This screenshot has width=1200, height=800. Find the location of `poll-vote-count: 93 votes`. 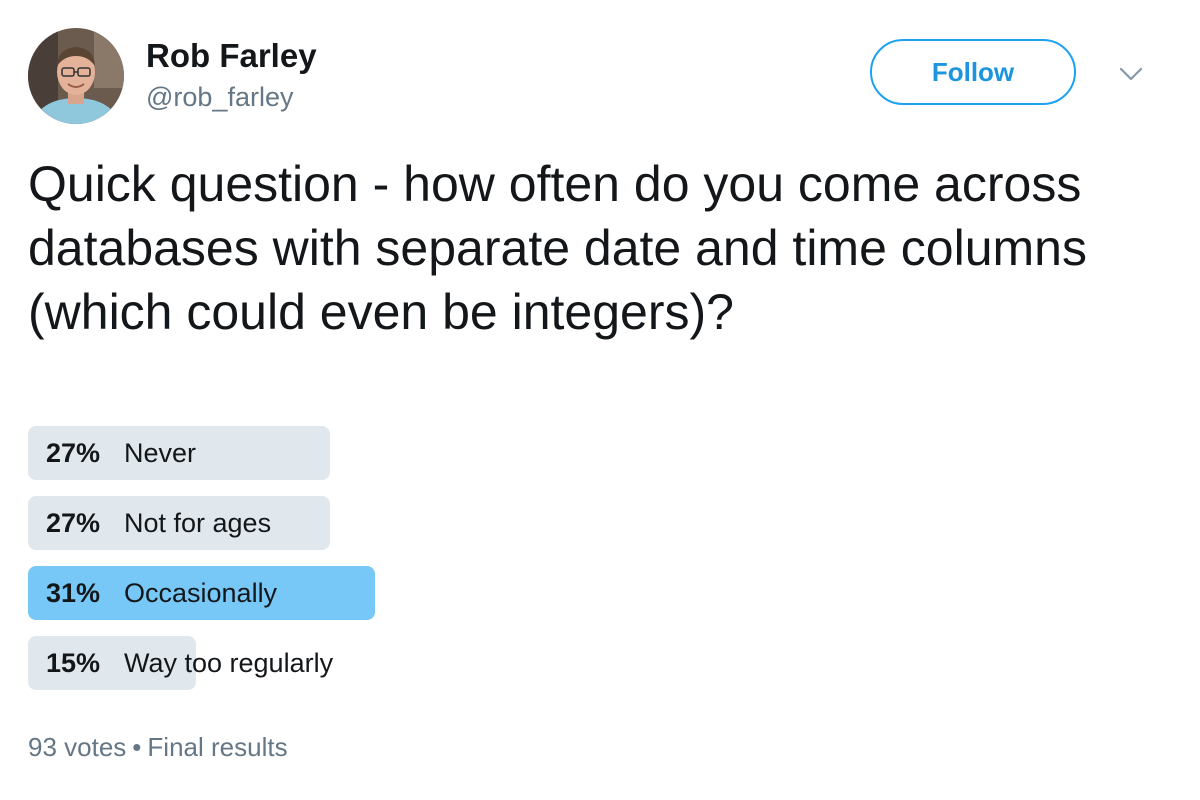

poll-vote-count: 93 votes is located at coordinates (77, 747).